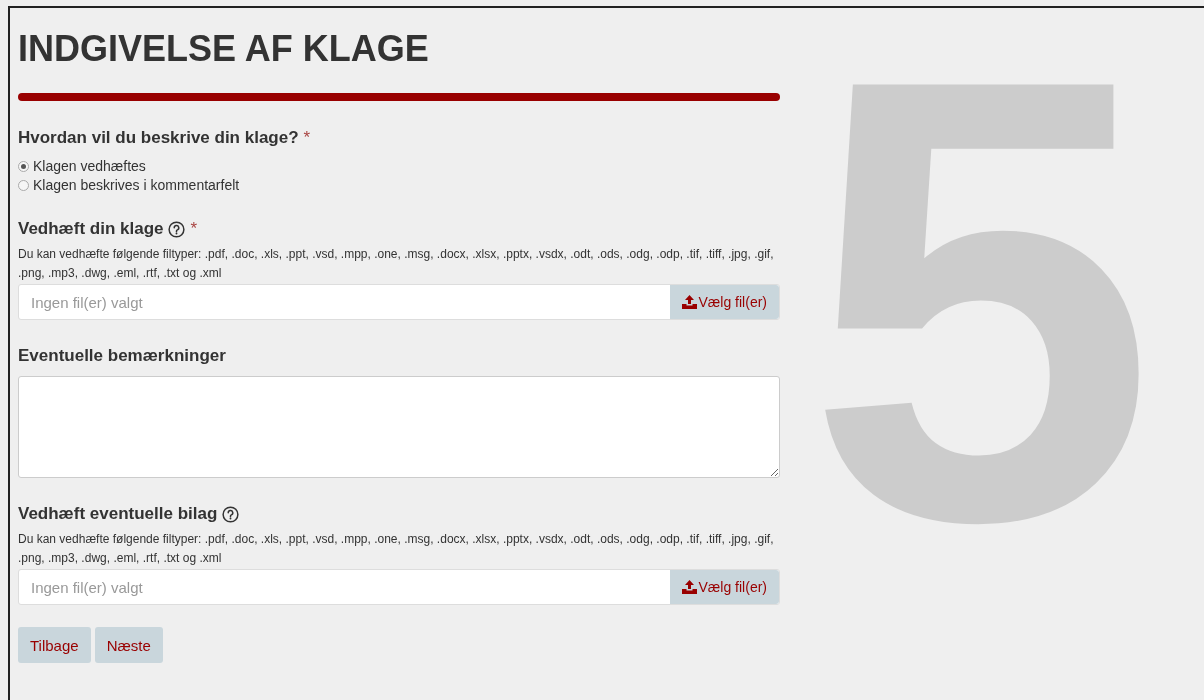  What do you see at coordinates (399, 427) in the screenshot?
I see `comments-field` at bounding box center [399, 427].